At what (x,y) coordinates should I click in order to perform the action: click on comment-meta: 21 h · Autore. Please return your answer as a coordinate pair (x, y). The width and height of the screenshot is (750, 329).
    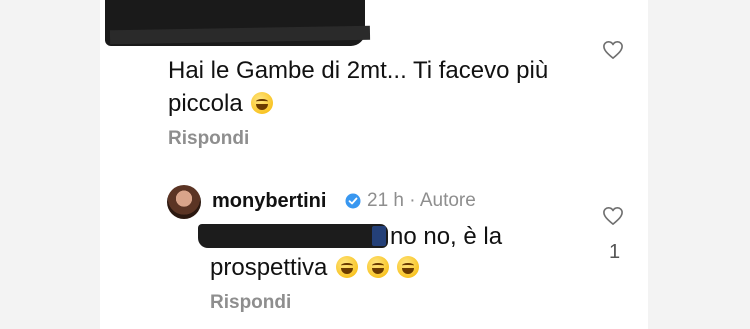
    Looking at the image, I should click on (421, 201).